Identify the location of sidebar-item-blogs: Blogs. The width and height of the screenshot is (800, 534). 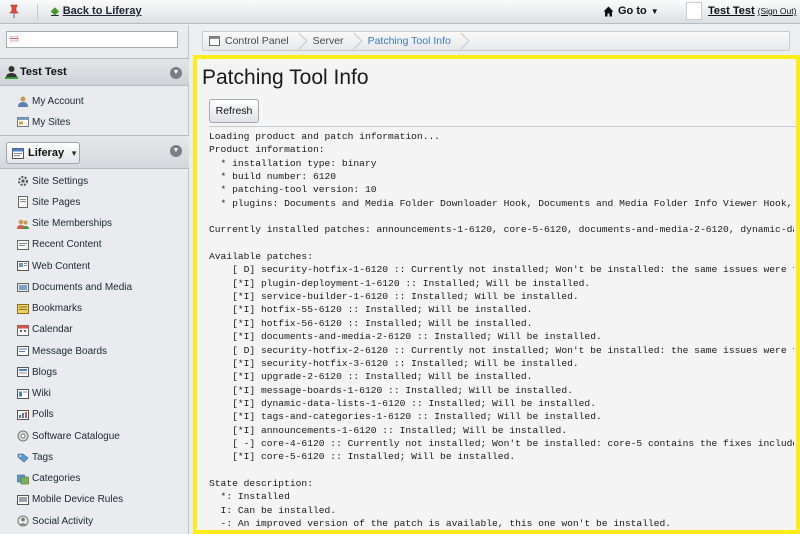
(37, 372).